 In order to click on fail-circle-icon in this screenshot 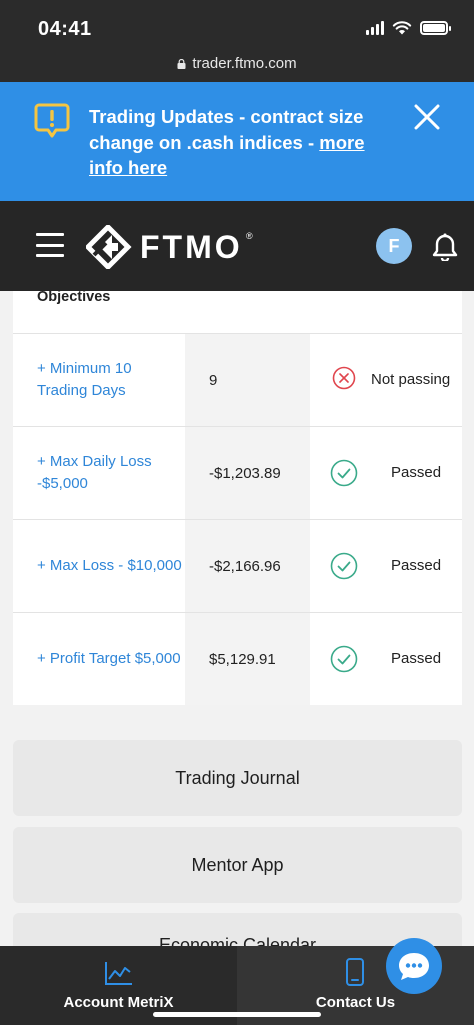, I will do `click(344, 378)`.